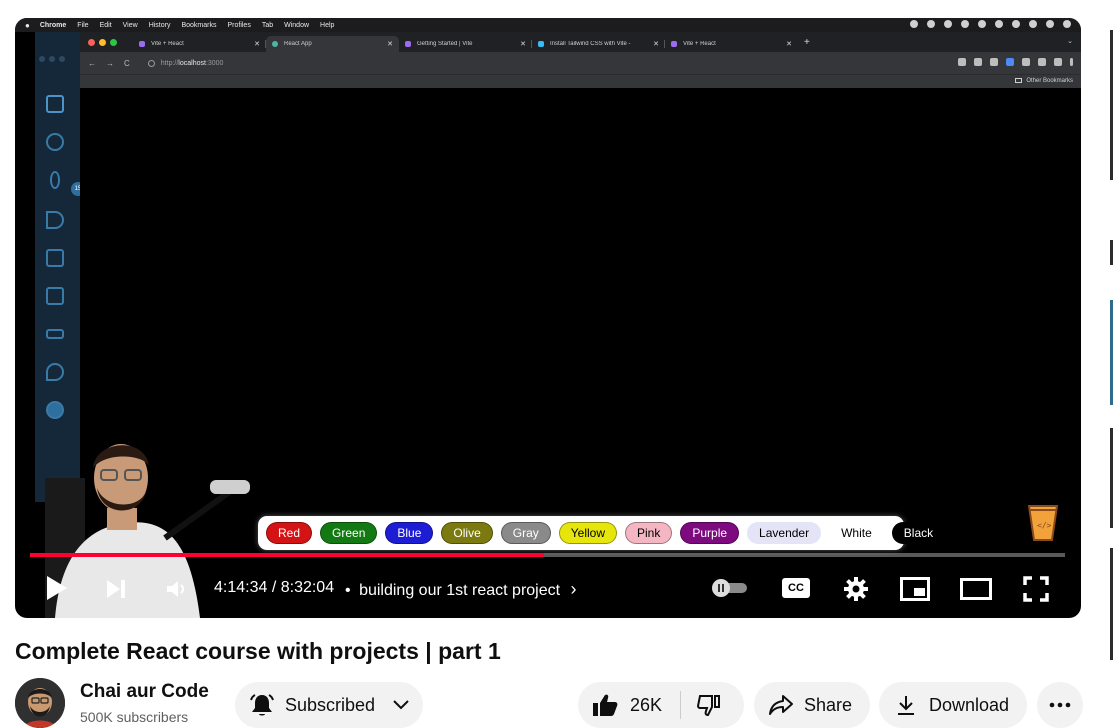 This screenshot has width=1113, height=728. Describe the element at coordinates (192, 63) in the screenshot. I see `url-host: localhost` at that location.